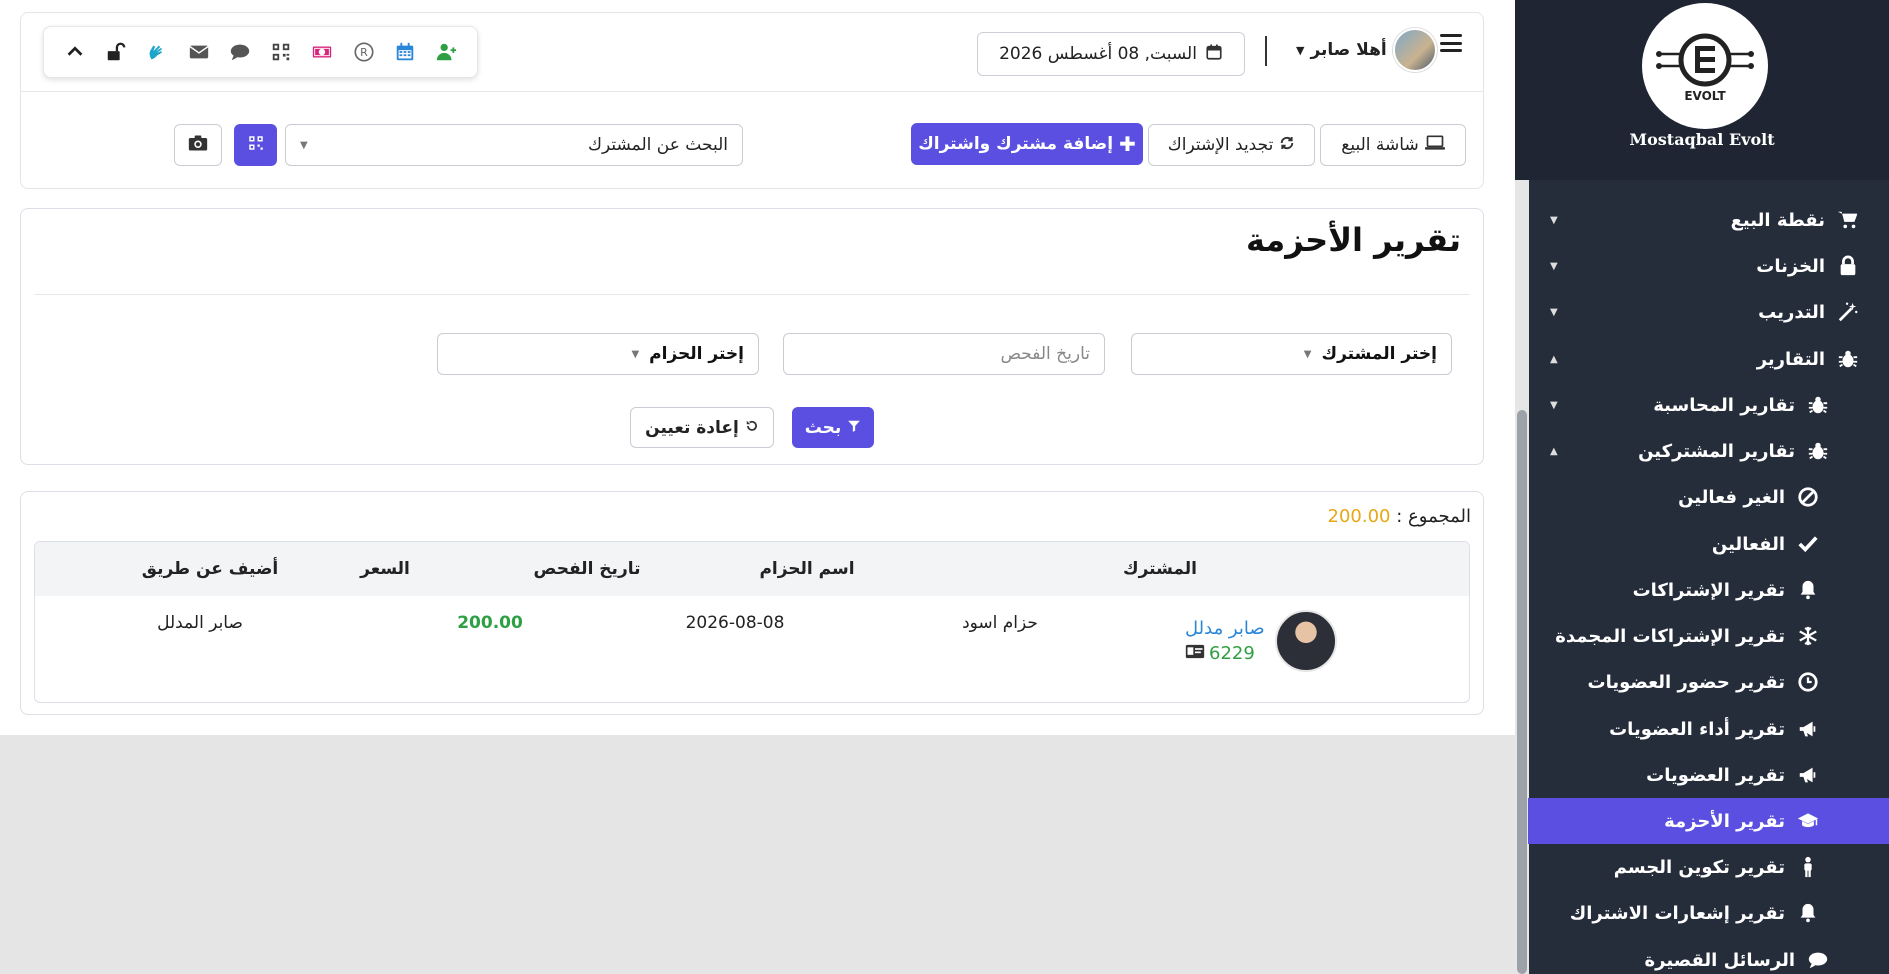 The width and height of the screenshot is (1889, 974). Describe the element at coordinates (1393, 145) in the screenshot. I see `pos-screen-button: شاشة البيع` at that location.